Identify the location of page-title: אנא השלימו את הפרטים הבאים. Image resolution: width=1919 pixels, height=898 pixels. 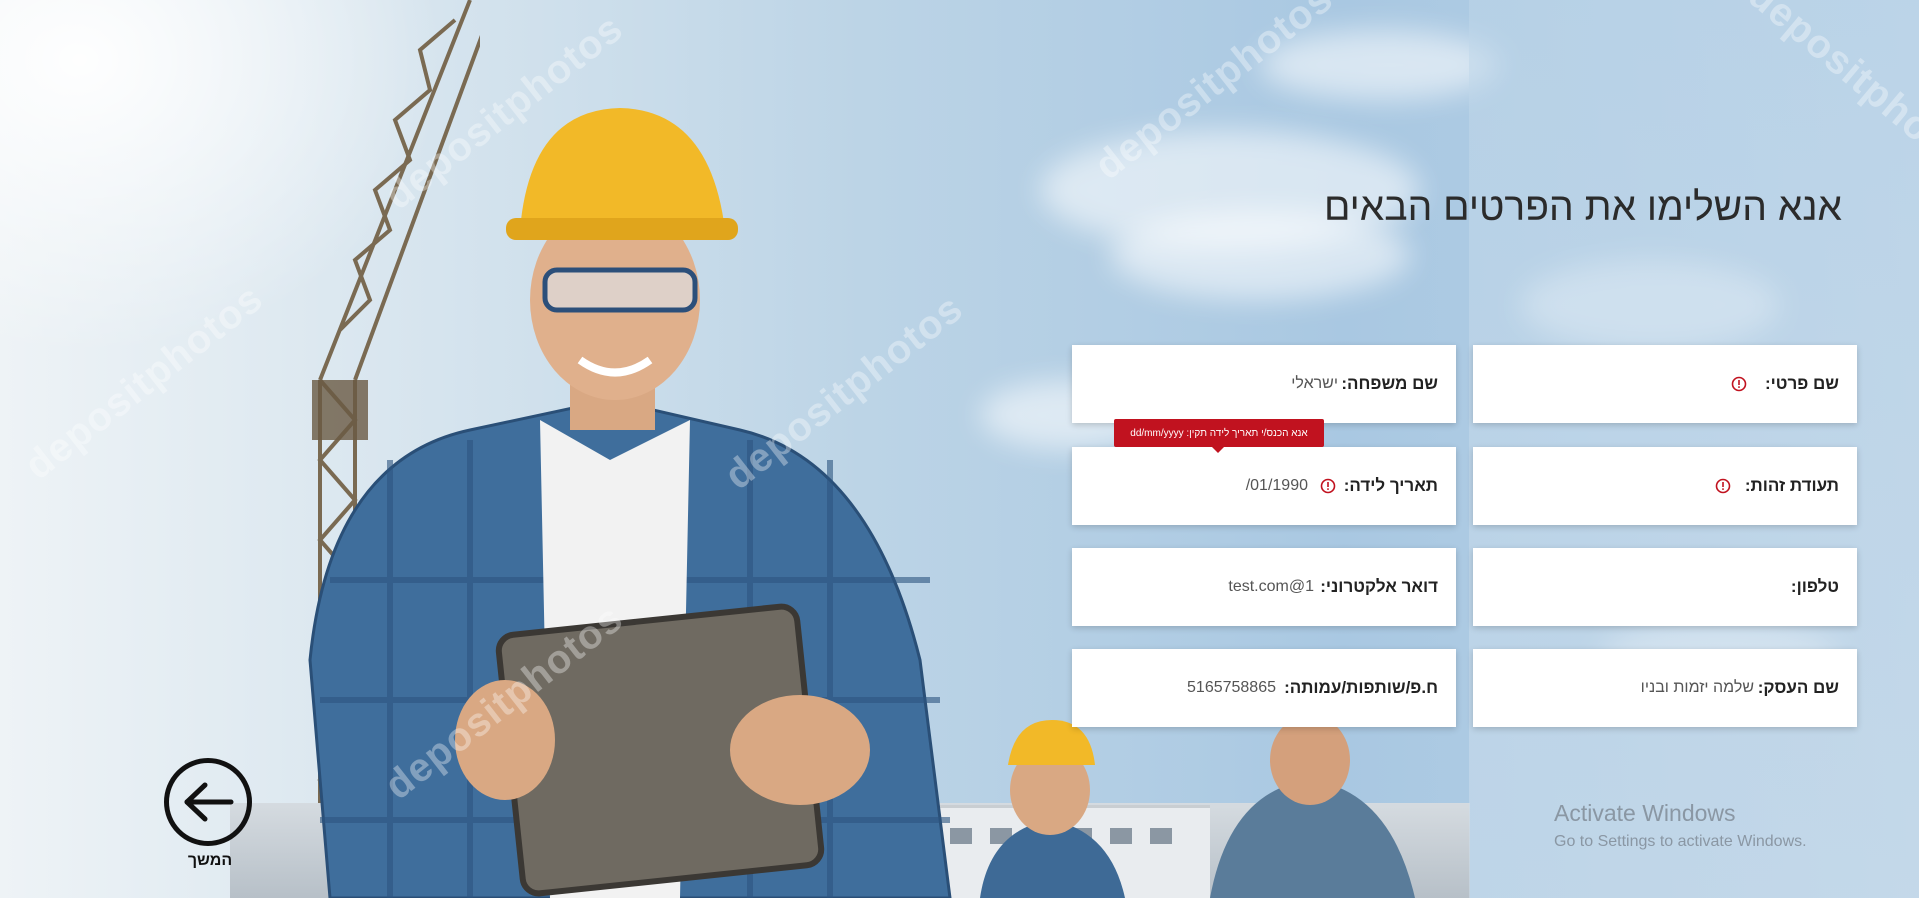
(1583, 208).